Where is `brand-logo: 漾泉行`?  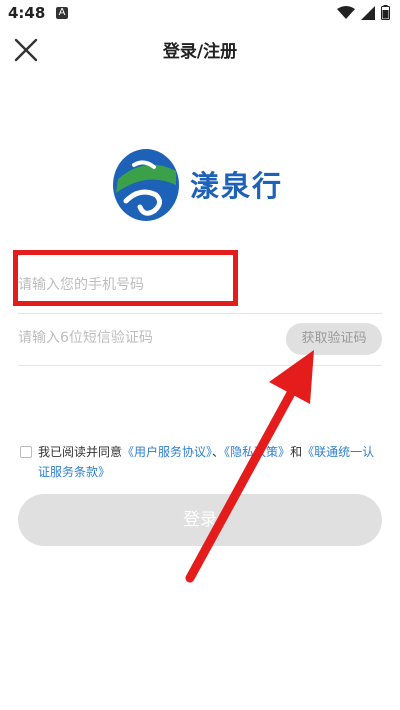 brand-logo: 漾泉行 is located at coordinates (205, 185).